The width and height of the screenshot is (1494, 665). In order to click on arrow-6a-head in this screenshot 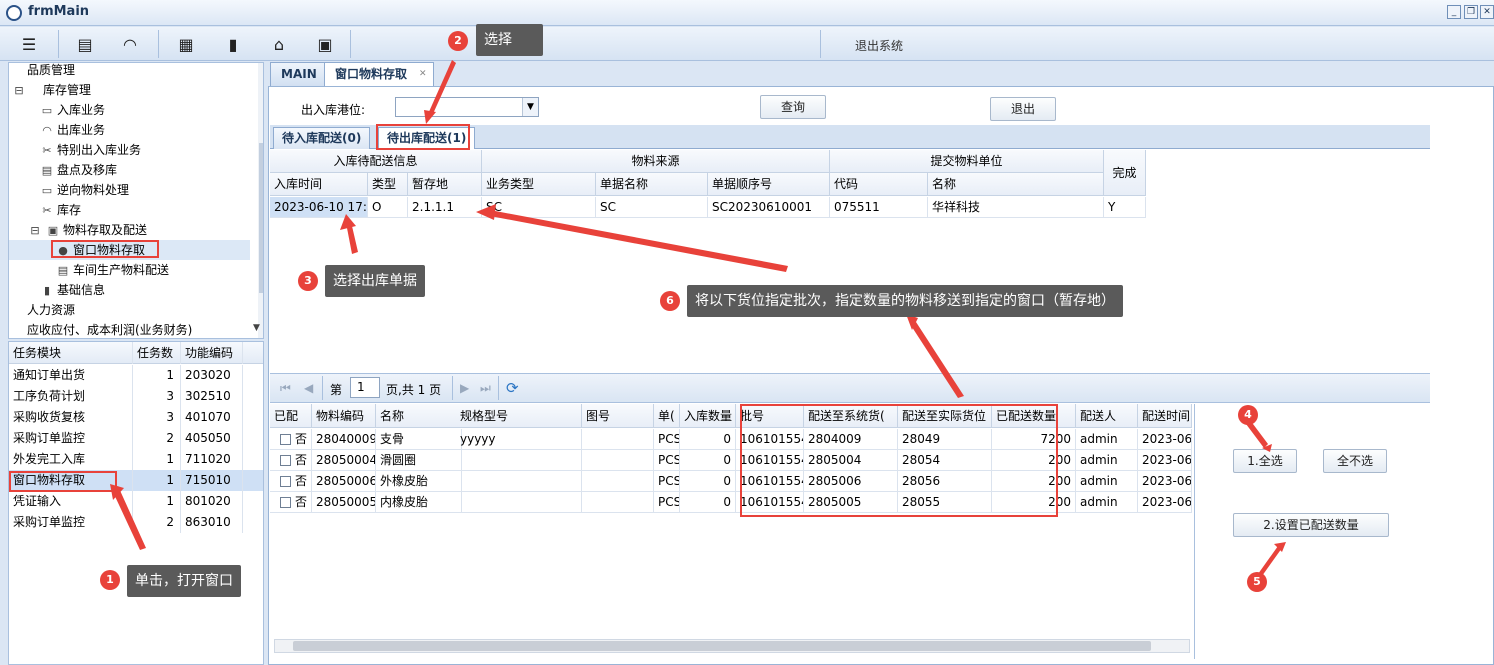, I will do `click(486, 212)`.